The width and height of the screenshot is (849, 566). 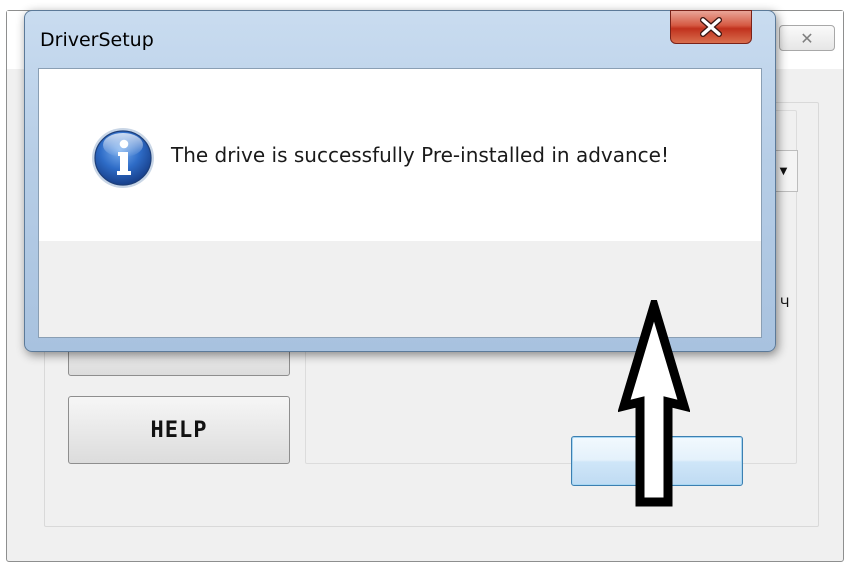 I want to click on up-arrow-icon, so click(x=654, y=403).